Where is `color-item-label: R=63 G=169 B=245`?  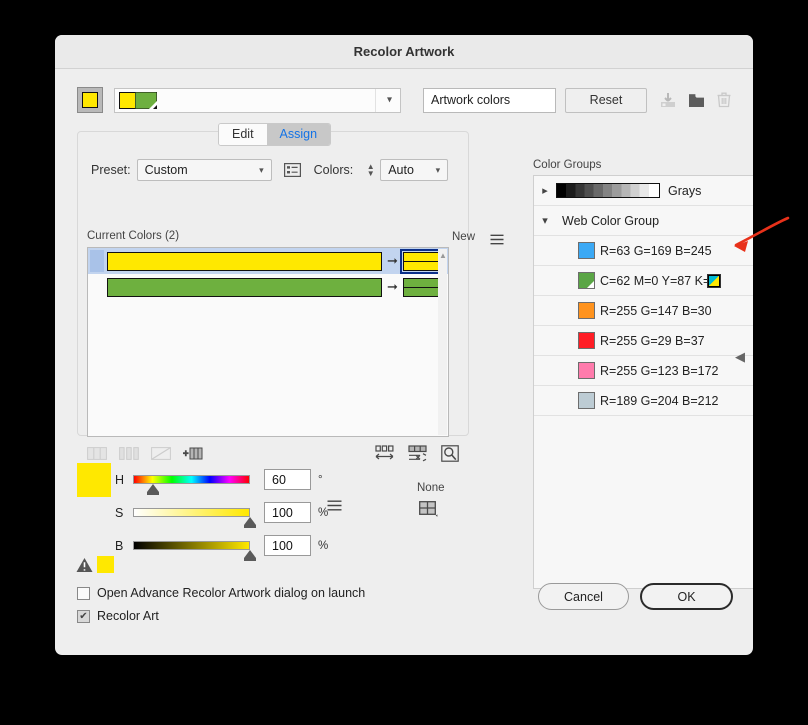
color-item-label: R=63 G=169 B=245 is located at coordinates (656, 250).